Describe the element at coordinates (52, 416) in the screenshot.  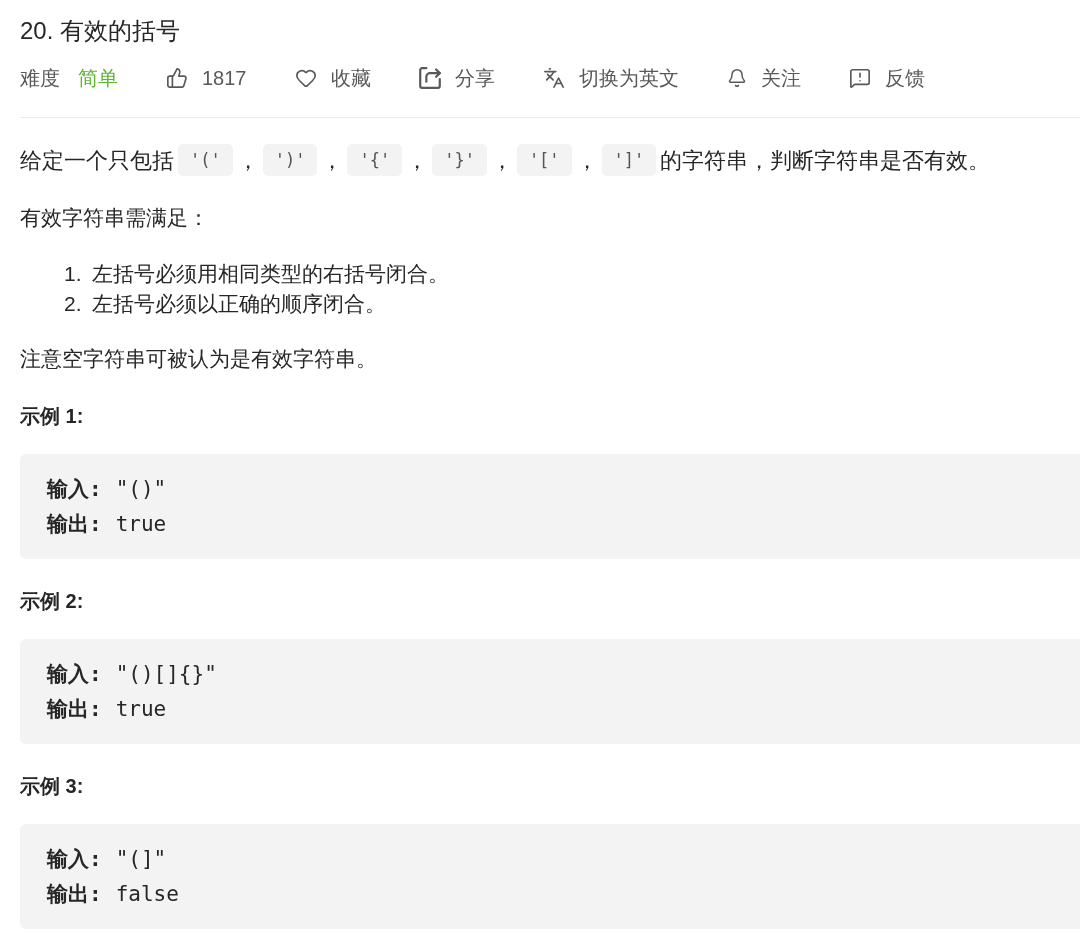
I see `example-heading: 示例 1:` at that location.